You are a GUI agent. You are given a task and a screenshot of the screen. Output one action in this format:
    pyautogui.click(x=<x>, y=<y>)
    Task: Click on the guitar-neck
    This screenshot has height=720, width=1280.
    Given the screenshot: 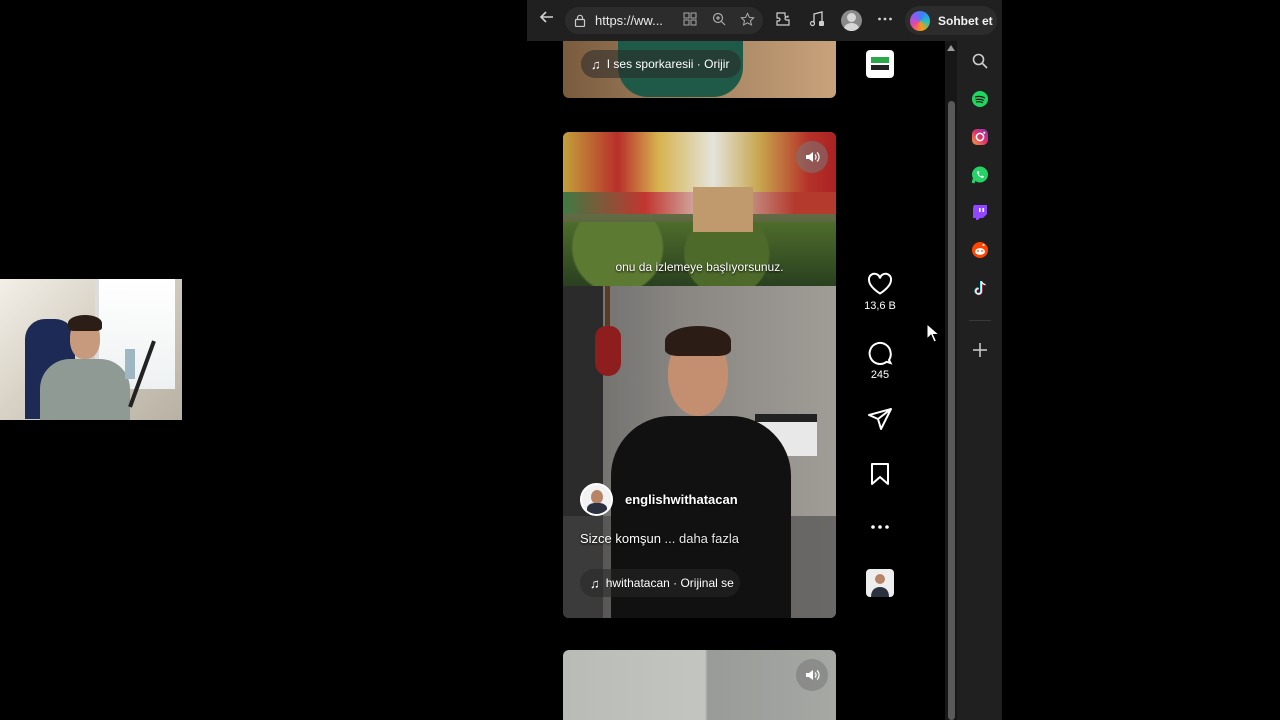 What is the action you would take?
    pyautogui.click(x=607, y=308)
    